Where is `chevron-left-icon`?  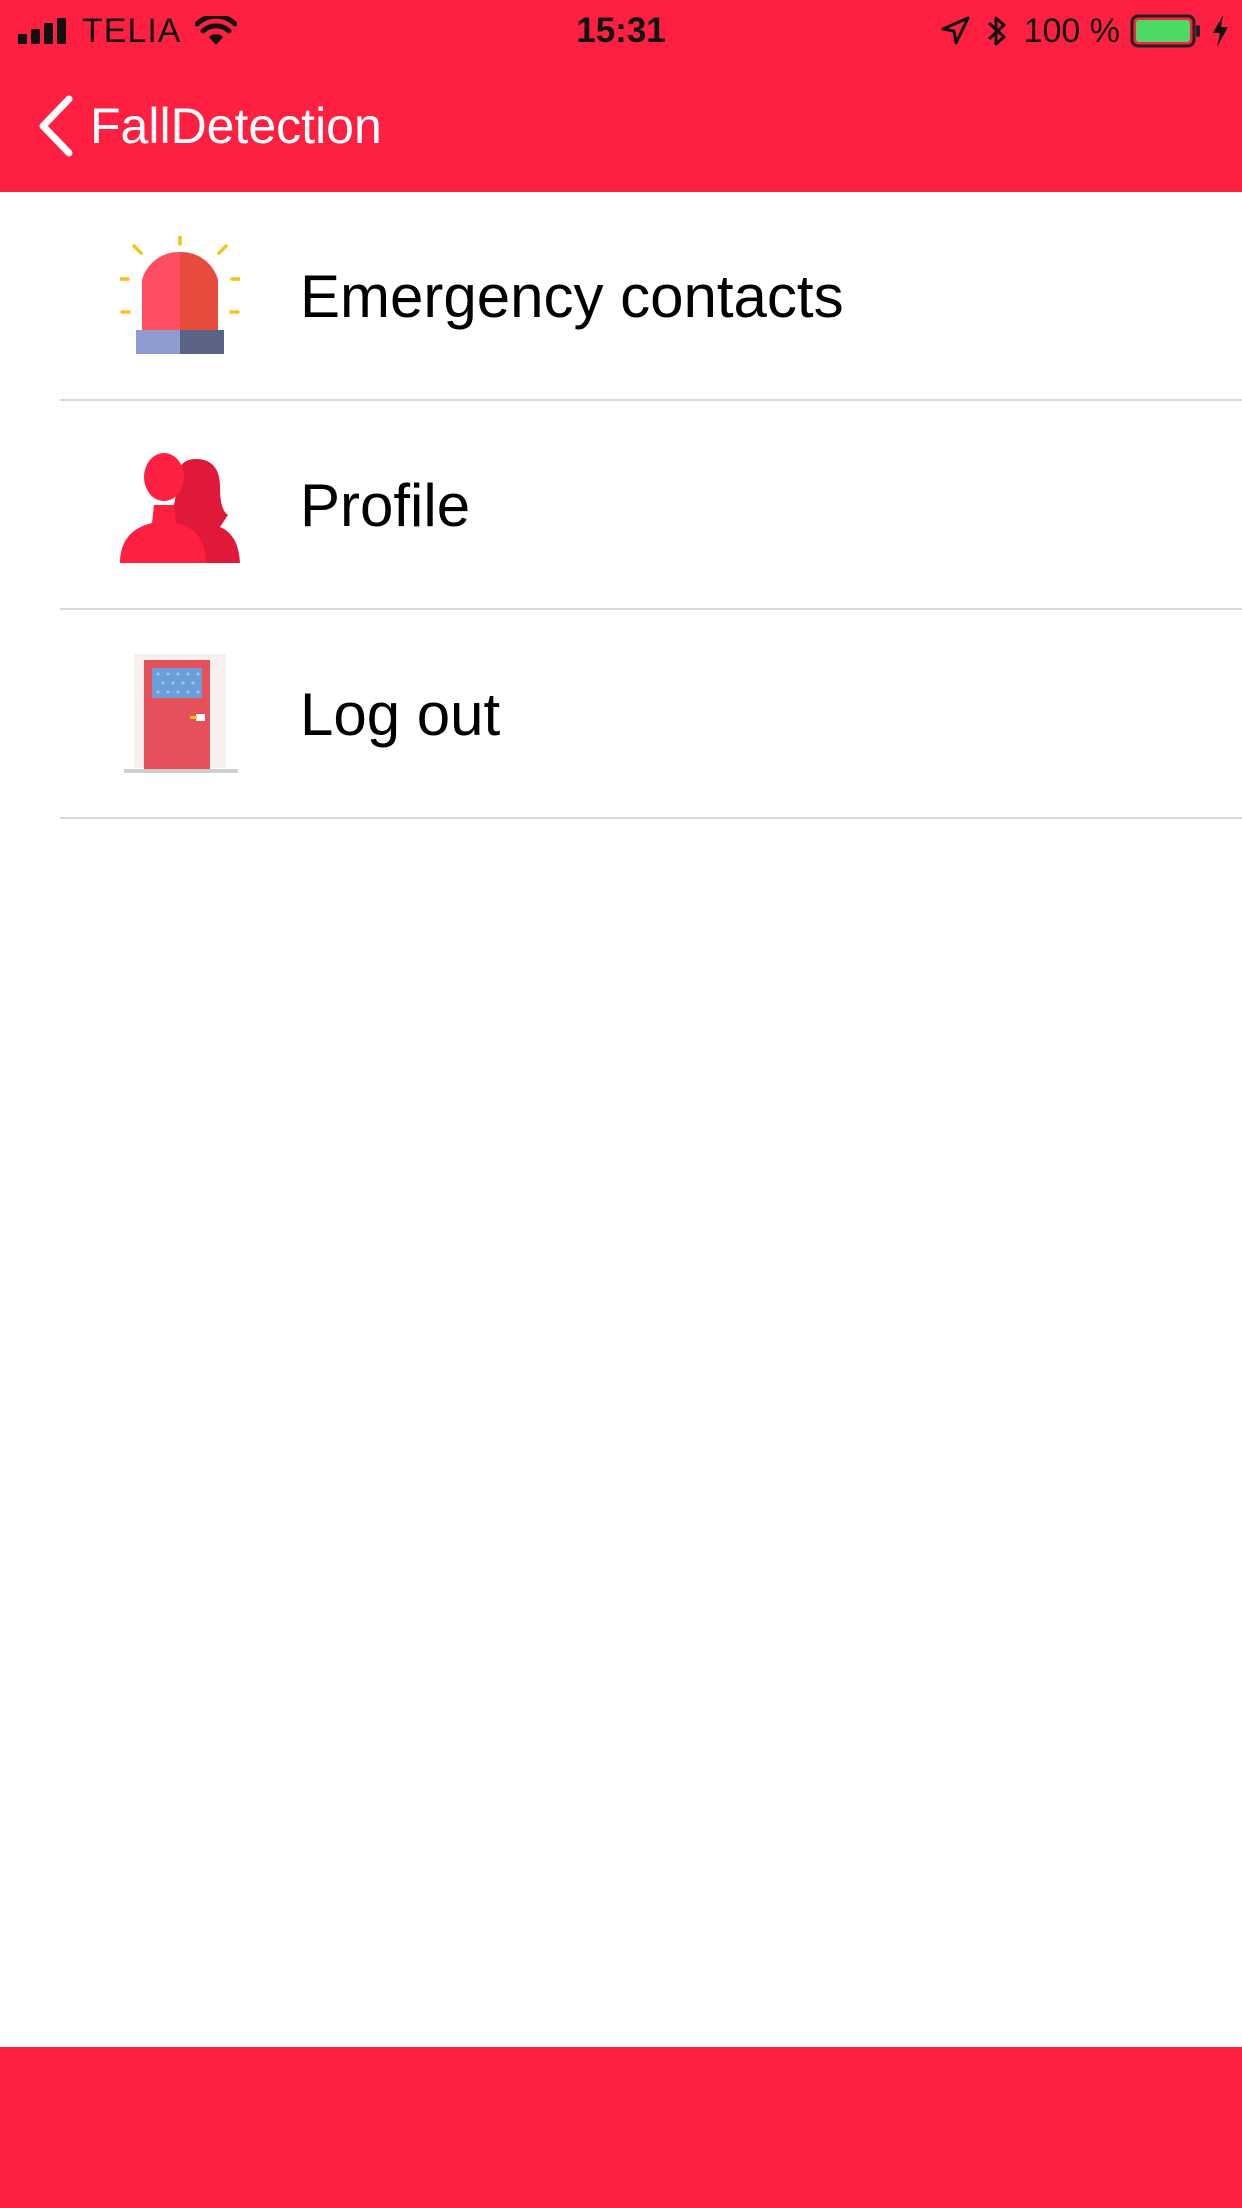 chevron-left-icon is located at coordinates (56, 126).